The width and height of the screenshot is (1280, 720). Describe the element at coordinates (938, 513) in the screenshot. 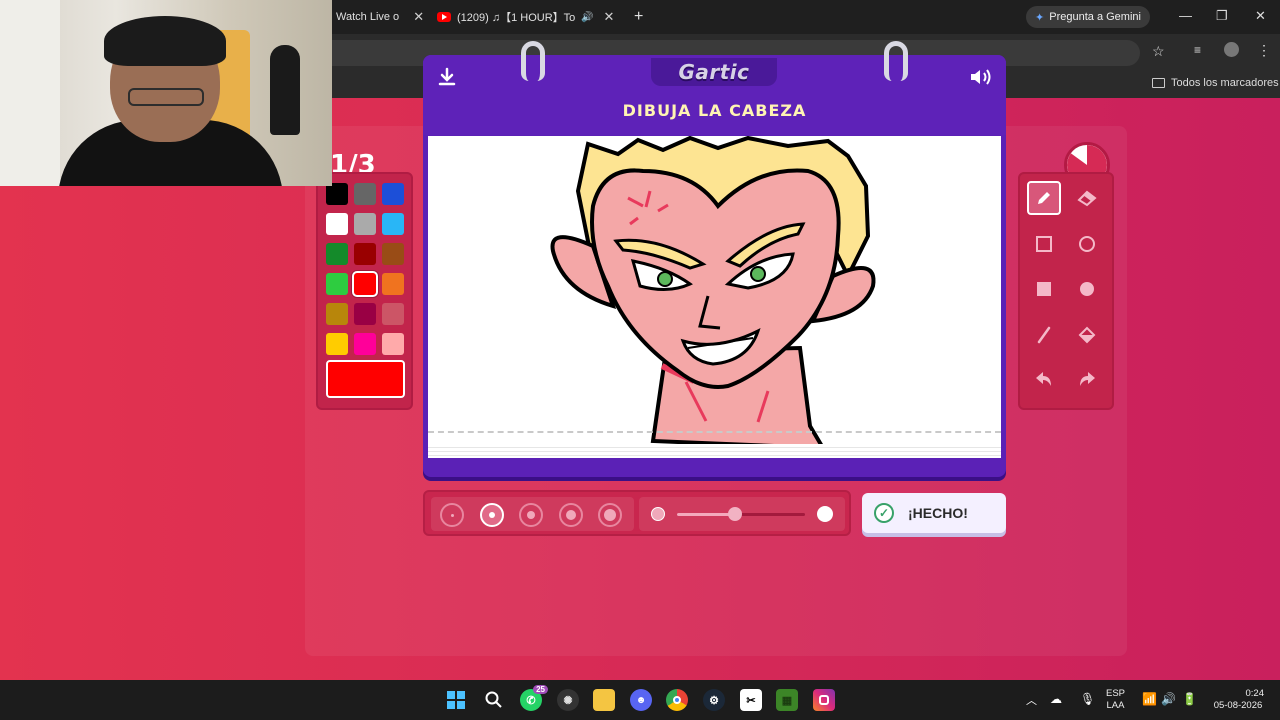

I see `done-label: ¡HECHO!` at that location.